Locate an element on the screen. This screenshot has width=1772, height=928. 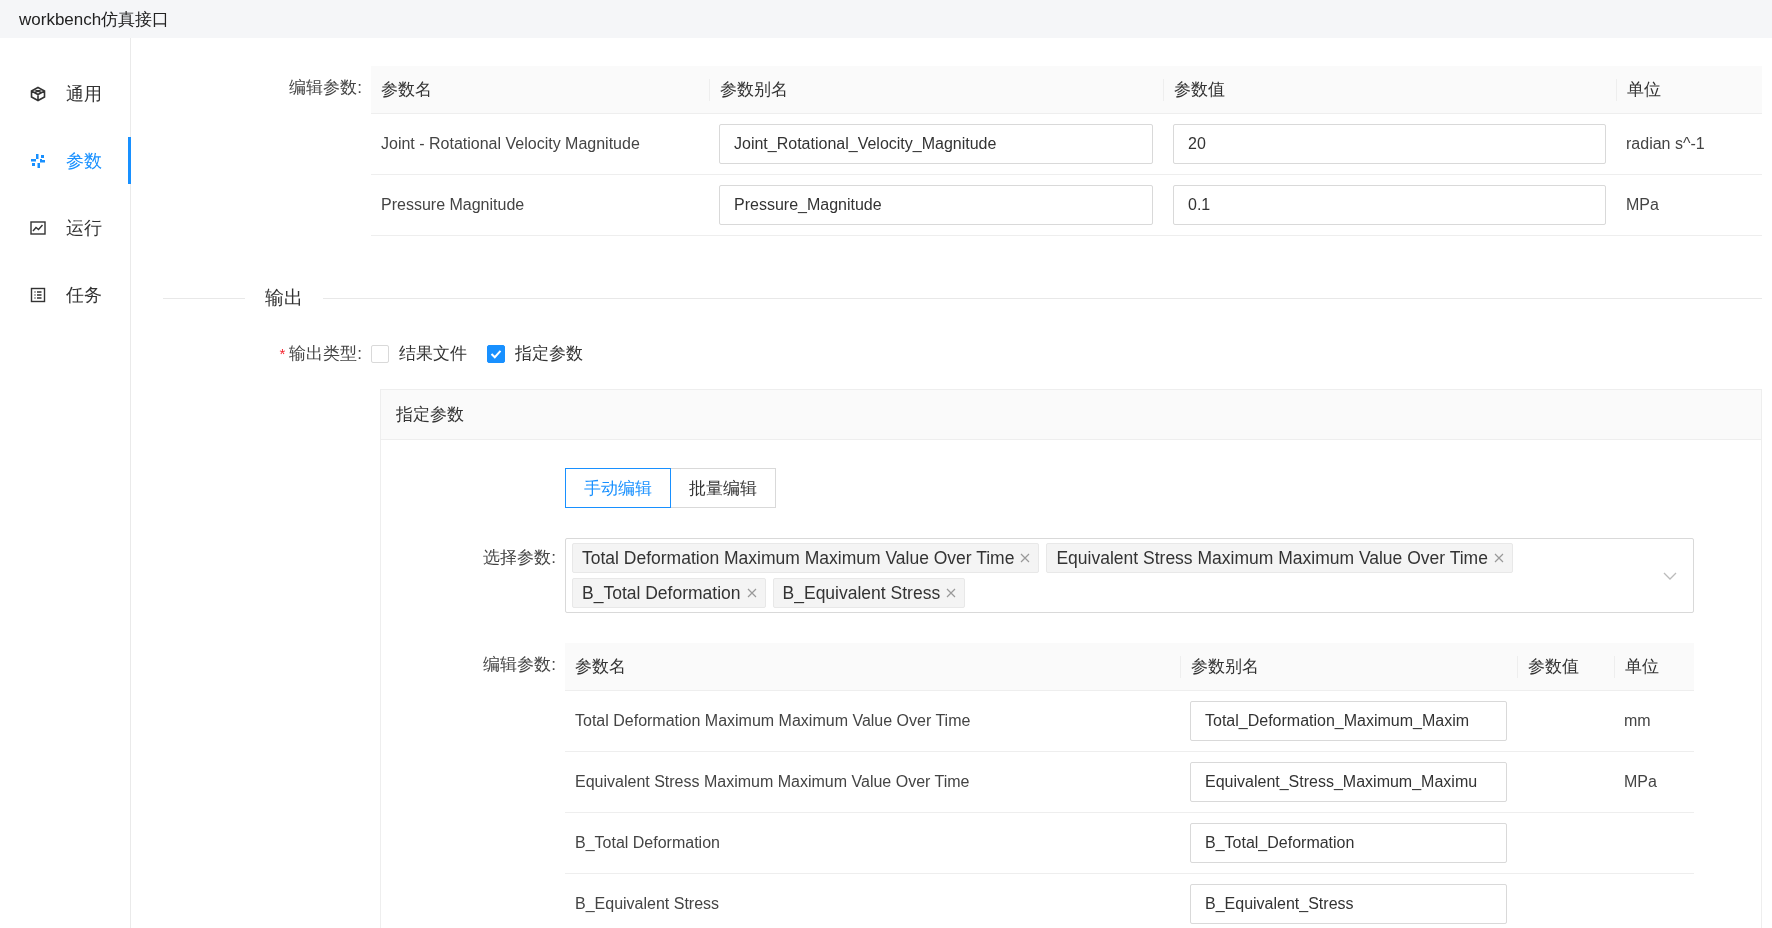
input-field: Joint_Rotational_Velocity_Magnitude is located at coordinates (936, 144).